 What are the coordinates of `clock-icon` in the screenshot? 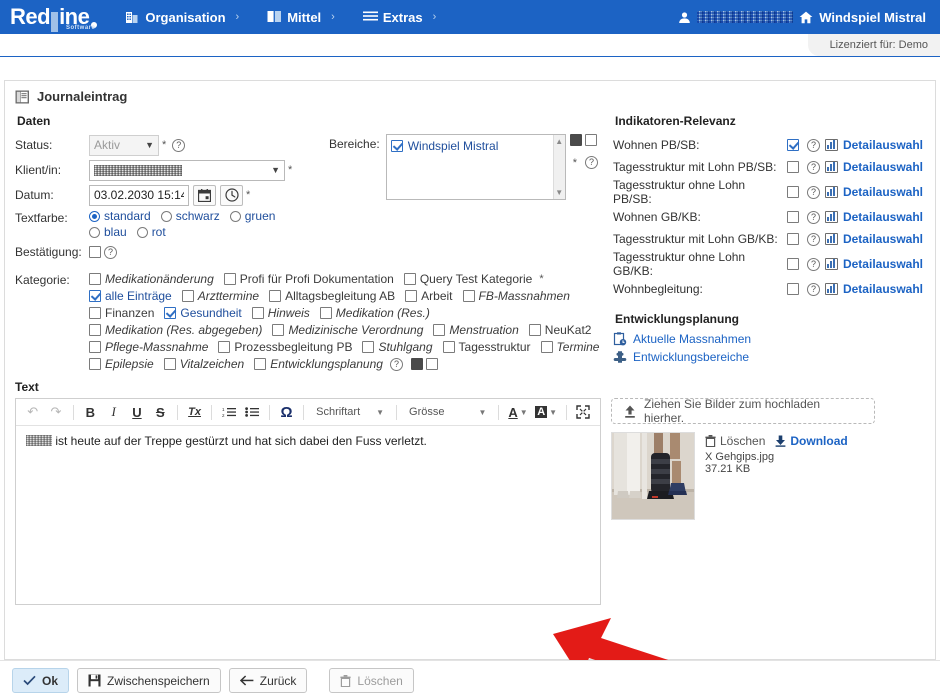 It's located at (231, 195).